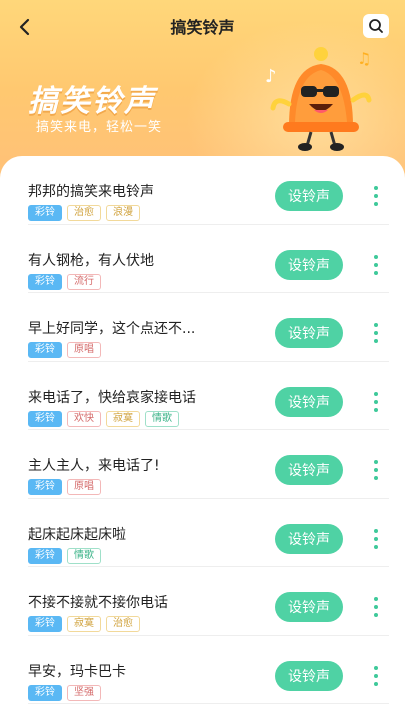 The width and height of the screenshot is (405, 720). What do you see at coordinates (64, 281) in the screenshot?
I see `tag-list: 彩铃 流行` at bounding box center [64, 281].